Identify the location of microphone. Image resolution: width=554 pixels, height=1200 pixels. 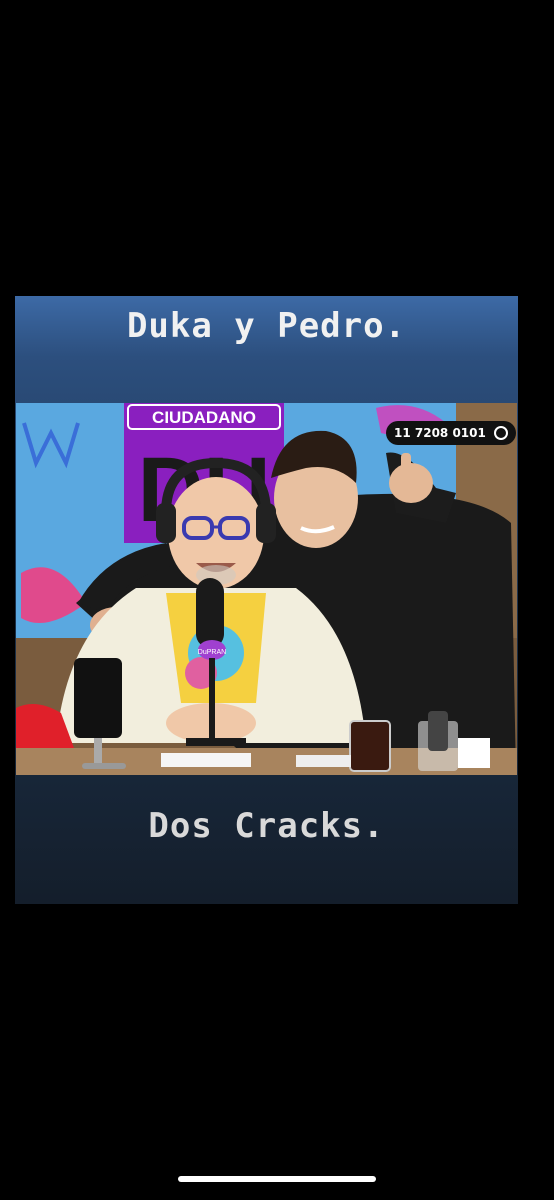
(210, 613).